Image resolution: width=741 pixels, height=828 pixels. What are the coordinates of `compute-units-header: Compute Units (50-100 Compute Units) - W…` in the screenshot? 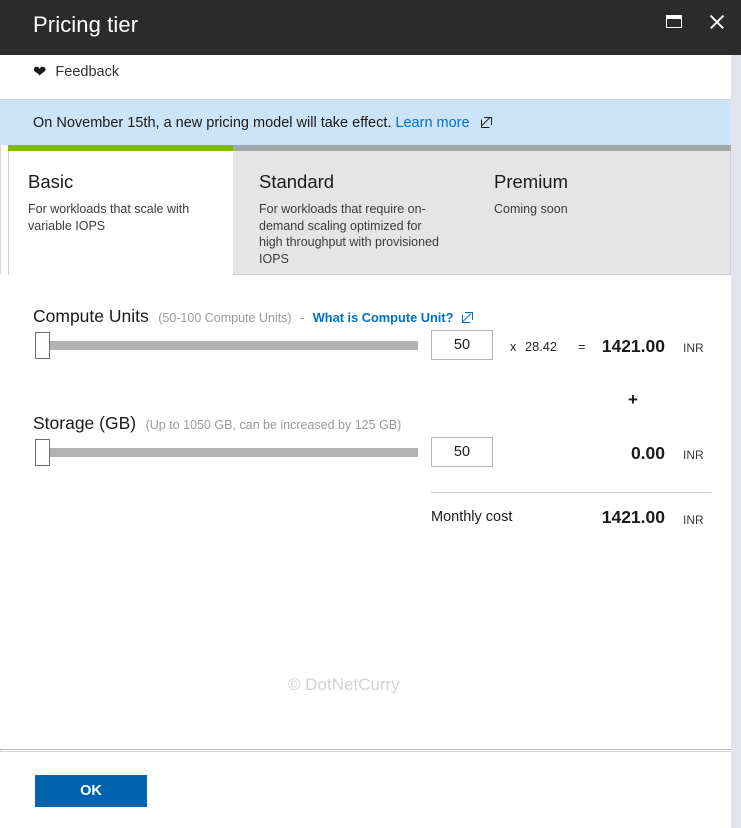 It's located at (253, 316).